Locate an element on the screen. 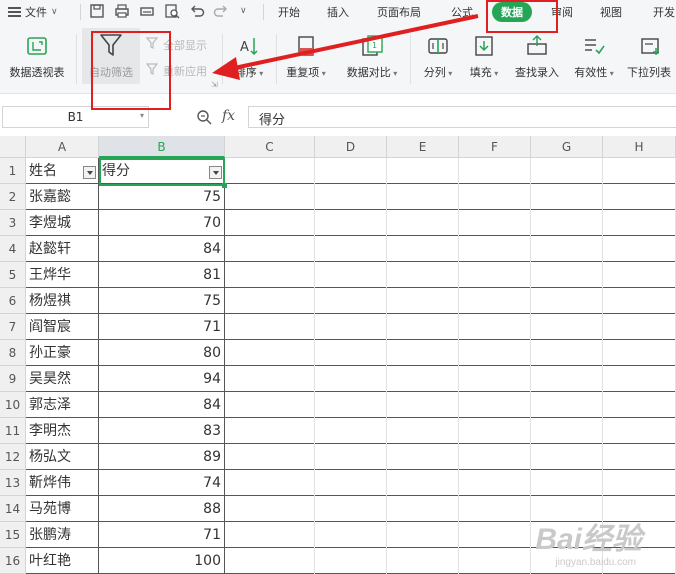 Image resolution: width=676 pixels, height=574 pixels. insert-function-icon: fx is located at coordinates (228, 116).